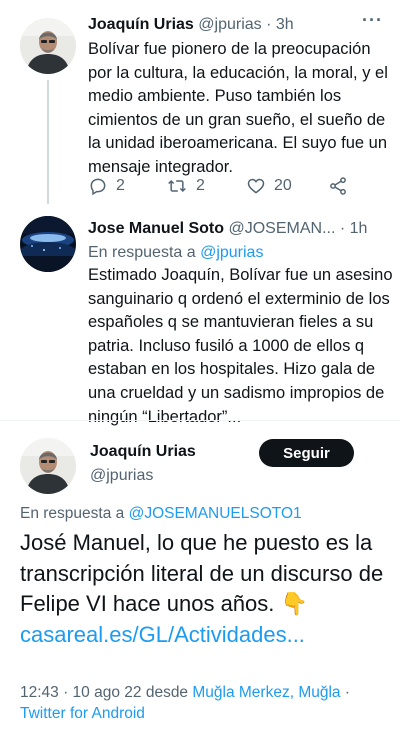 The height and width of the screenshot is (738, 400). What do you see at coordinates (283, 185) in the screenshot?
I see `like-count: 20` at bounding box center [283, 185].